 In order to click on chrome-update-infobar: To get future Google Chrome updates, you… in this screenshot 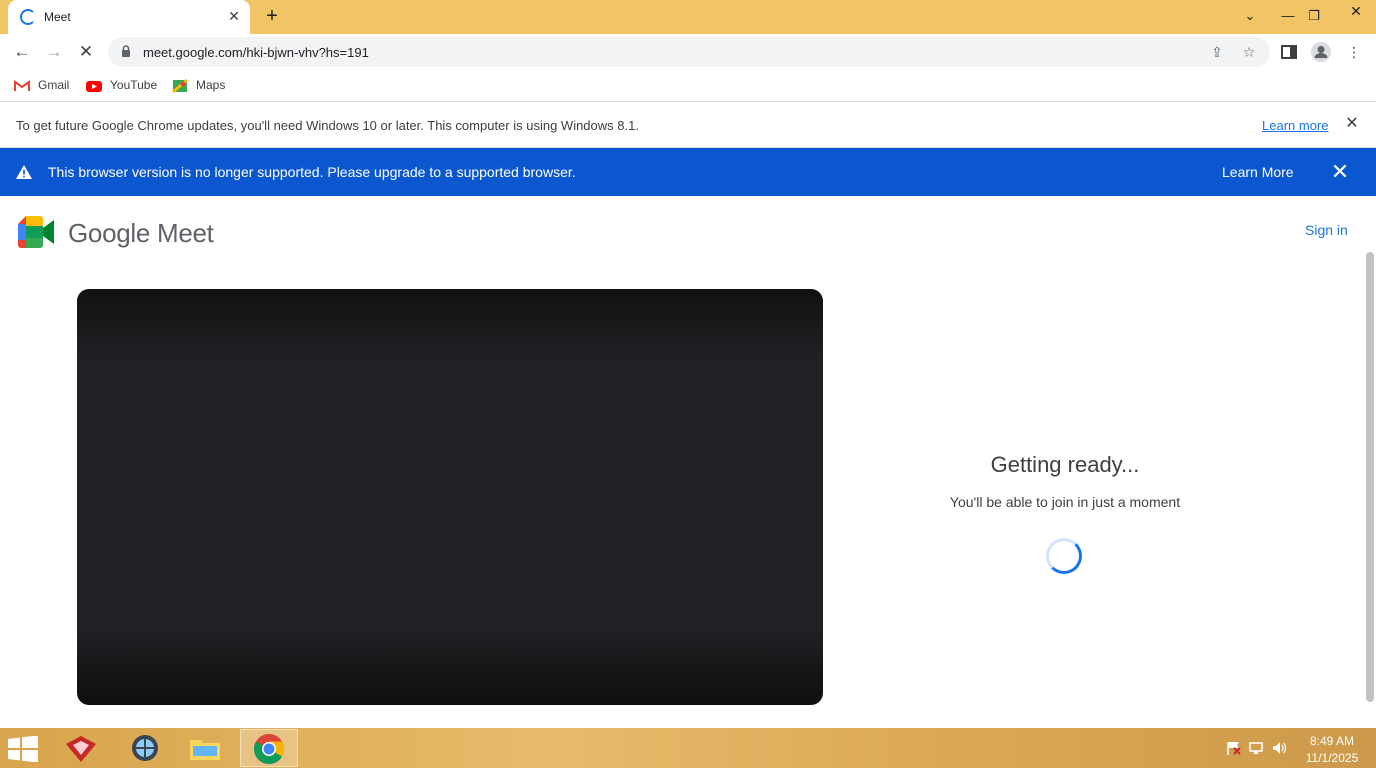, I will do `click(688, 125)`.